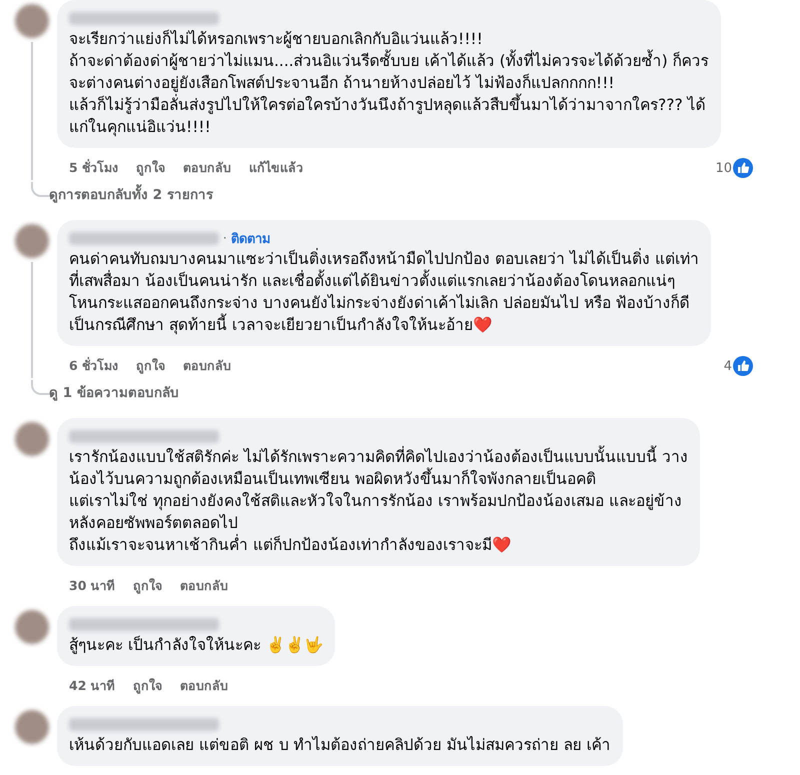 This screenshot has height=775, width=800. I want to click on timestamp-link: 30 นาที, so click(92, 586).